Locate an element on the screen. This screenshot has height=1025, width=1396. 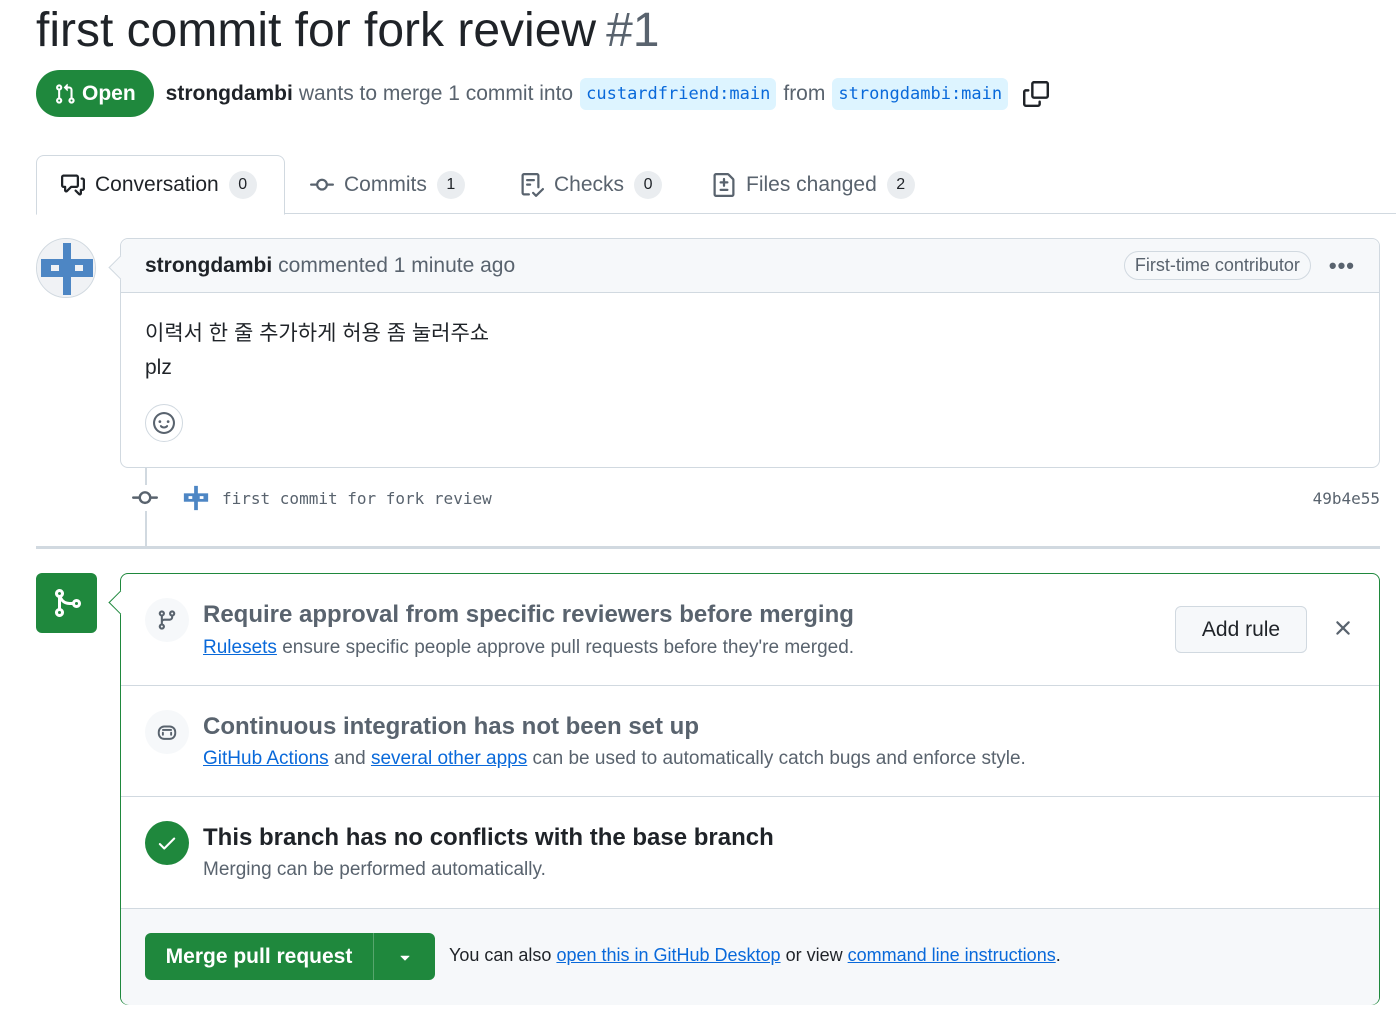
comment-line: 이력서 한 줄 추가하게 허용 좀 눌러주쇼 is located at coordinates (317, 333).